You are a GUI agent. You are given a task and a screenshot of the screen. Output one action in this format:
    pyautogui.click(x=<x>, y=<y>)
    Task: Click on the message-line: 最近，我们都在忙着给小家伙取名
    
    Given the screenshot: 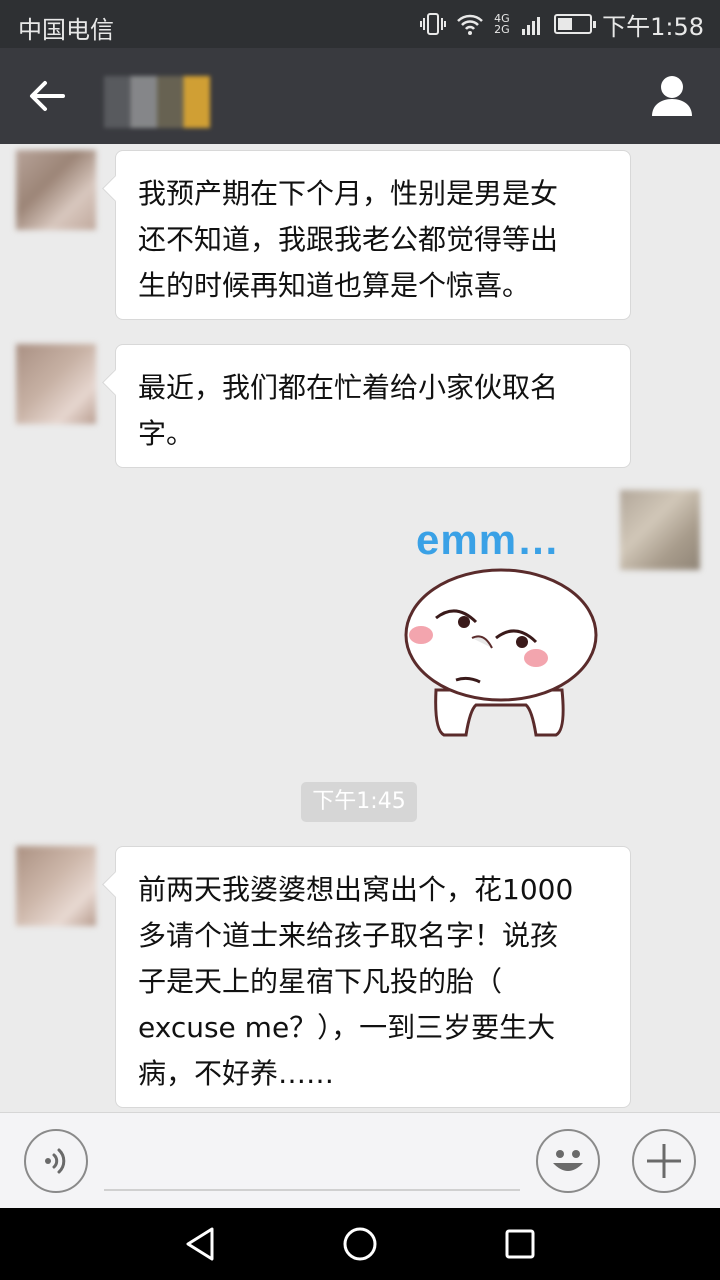 What is the action you would take?
    pyautogui.click(x=348, y=387)
    